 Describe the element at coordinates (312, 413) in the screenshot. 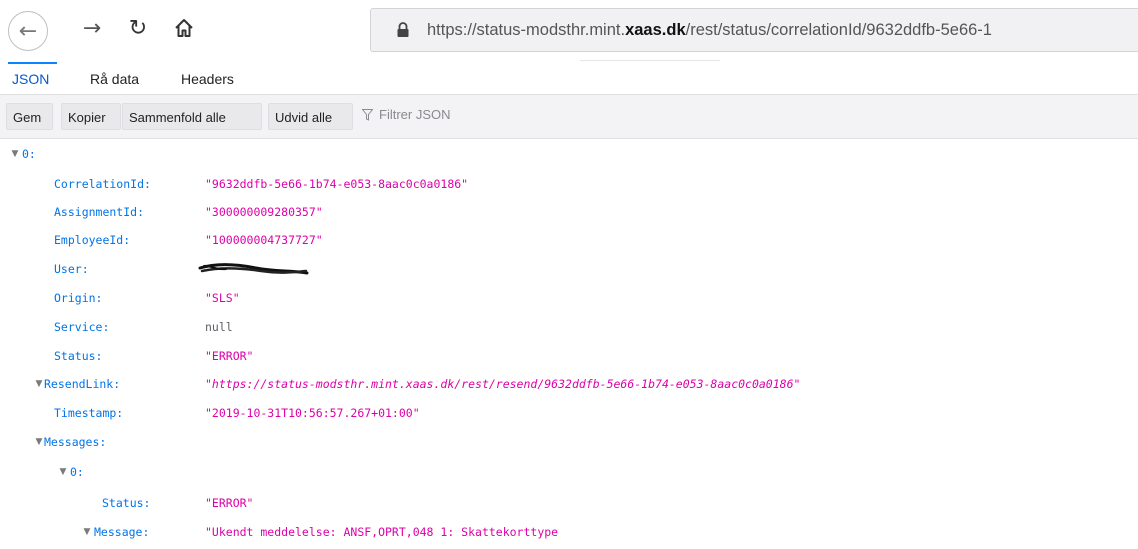

I see `json-value: "2019-10-31T10:56:57.267+01:00"` at that location.